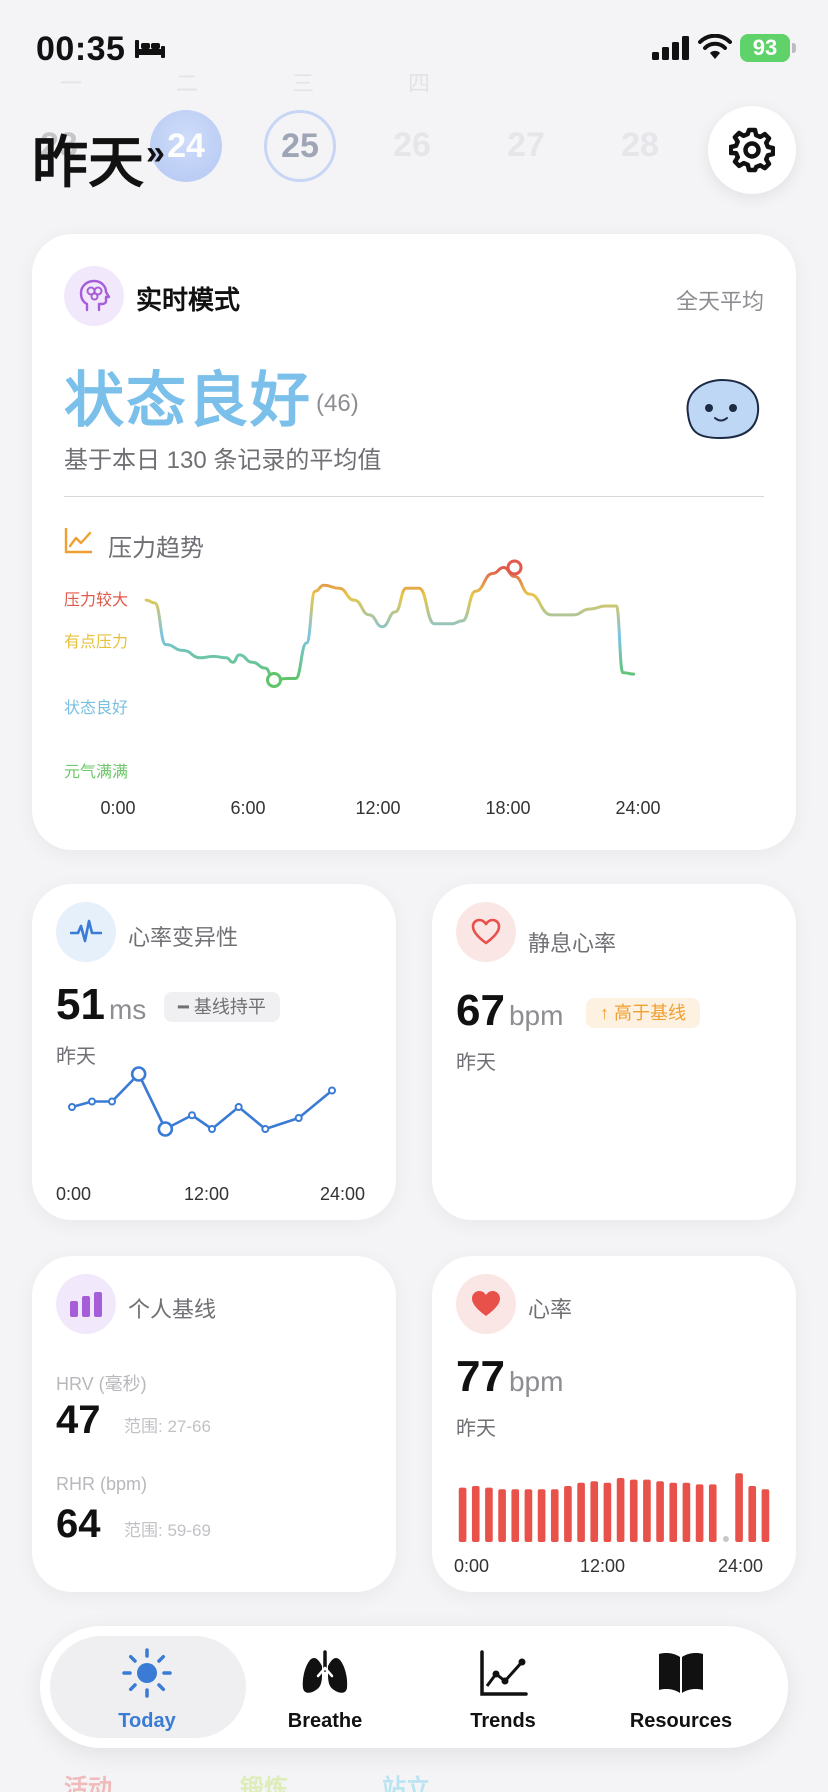 The width and height of the screenshot is (828, 1792). Describe the element at coordinates (81, 49) in the screenshot. I see `status-time: 00:35` at that location.